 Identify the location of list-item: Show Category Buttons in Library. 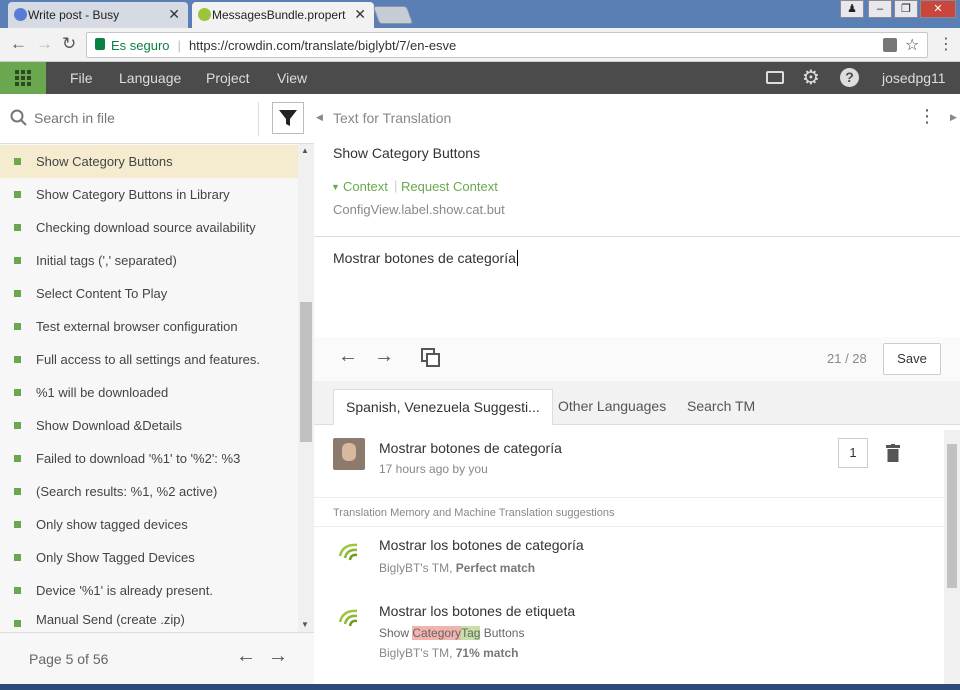
(149, 194).